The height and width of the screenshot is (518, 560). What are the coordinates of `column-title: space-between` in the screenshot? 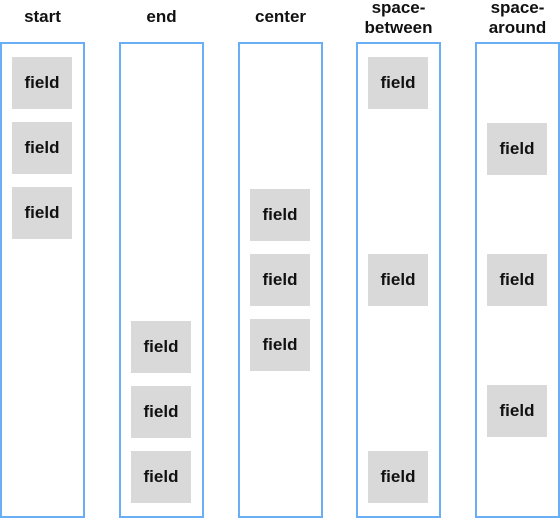 It's located at (398, 18).